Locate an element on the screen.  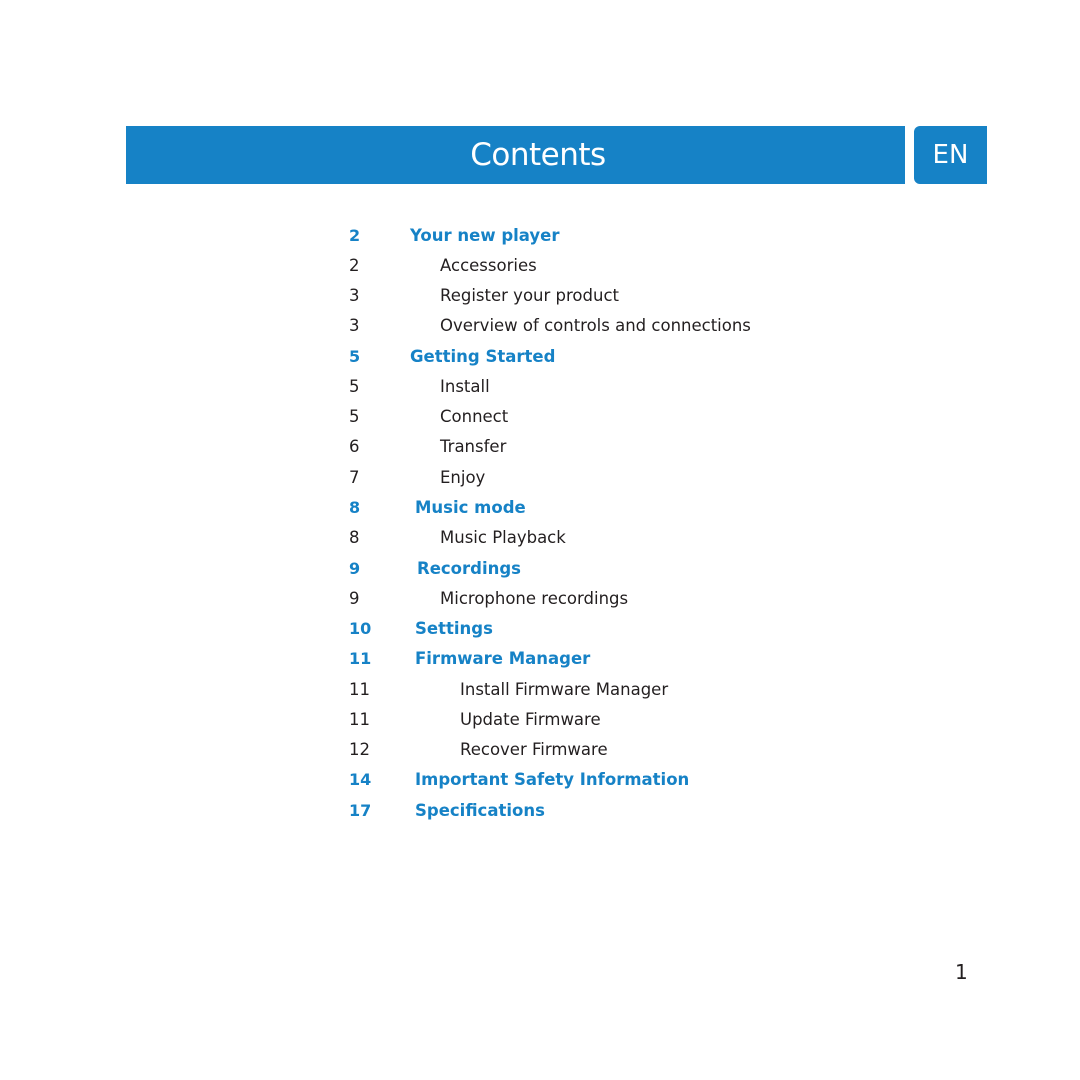
toc-section-title: Getting Started is located at coordinates (483, 356).